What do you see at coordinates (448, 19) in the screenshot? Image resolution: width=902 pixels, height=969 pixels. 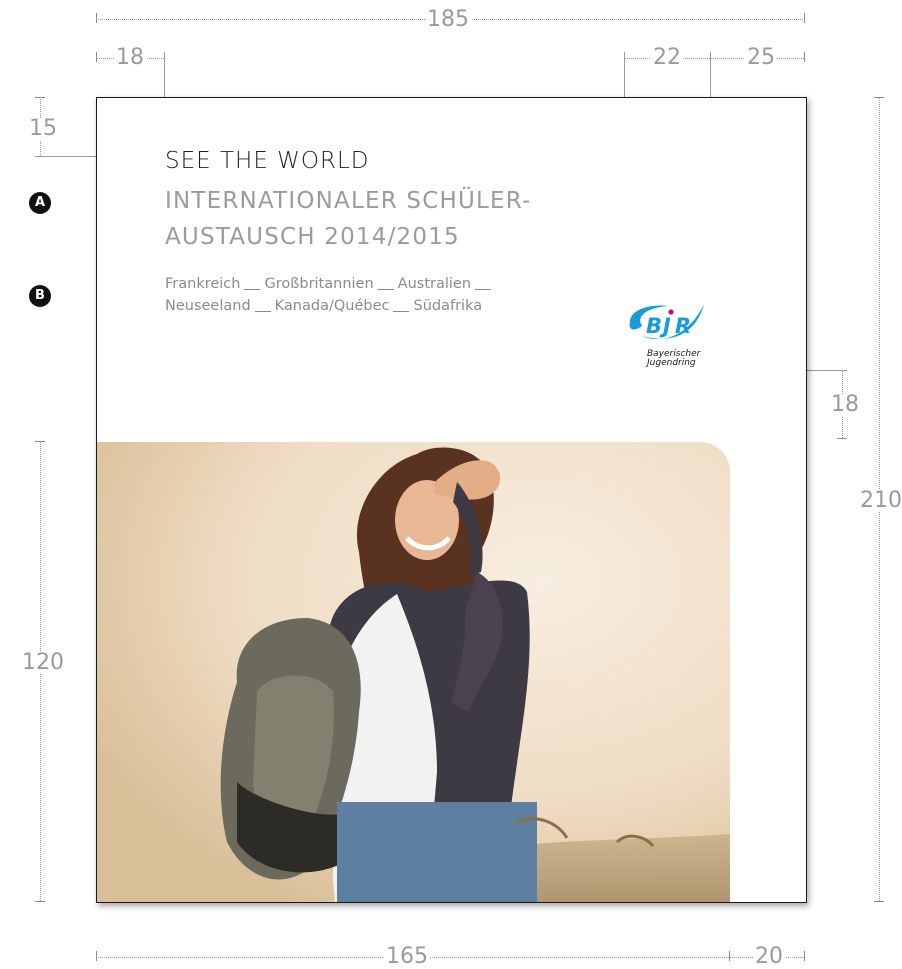 I see `dim-total-width-label: 185` at bounding box center [448, 19].